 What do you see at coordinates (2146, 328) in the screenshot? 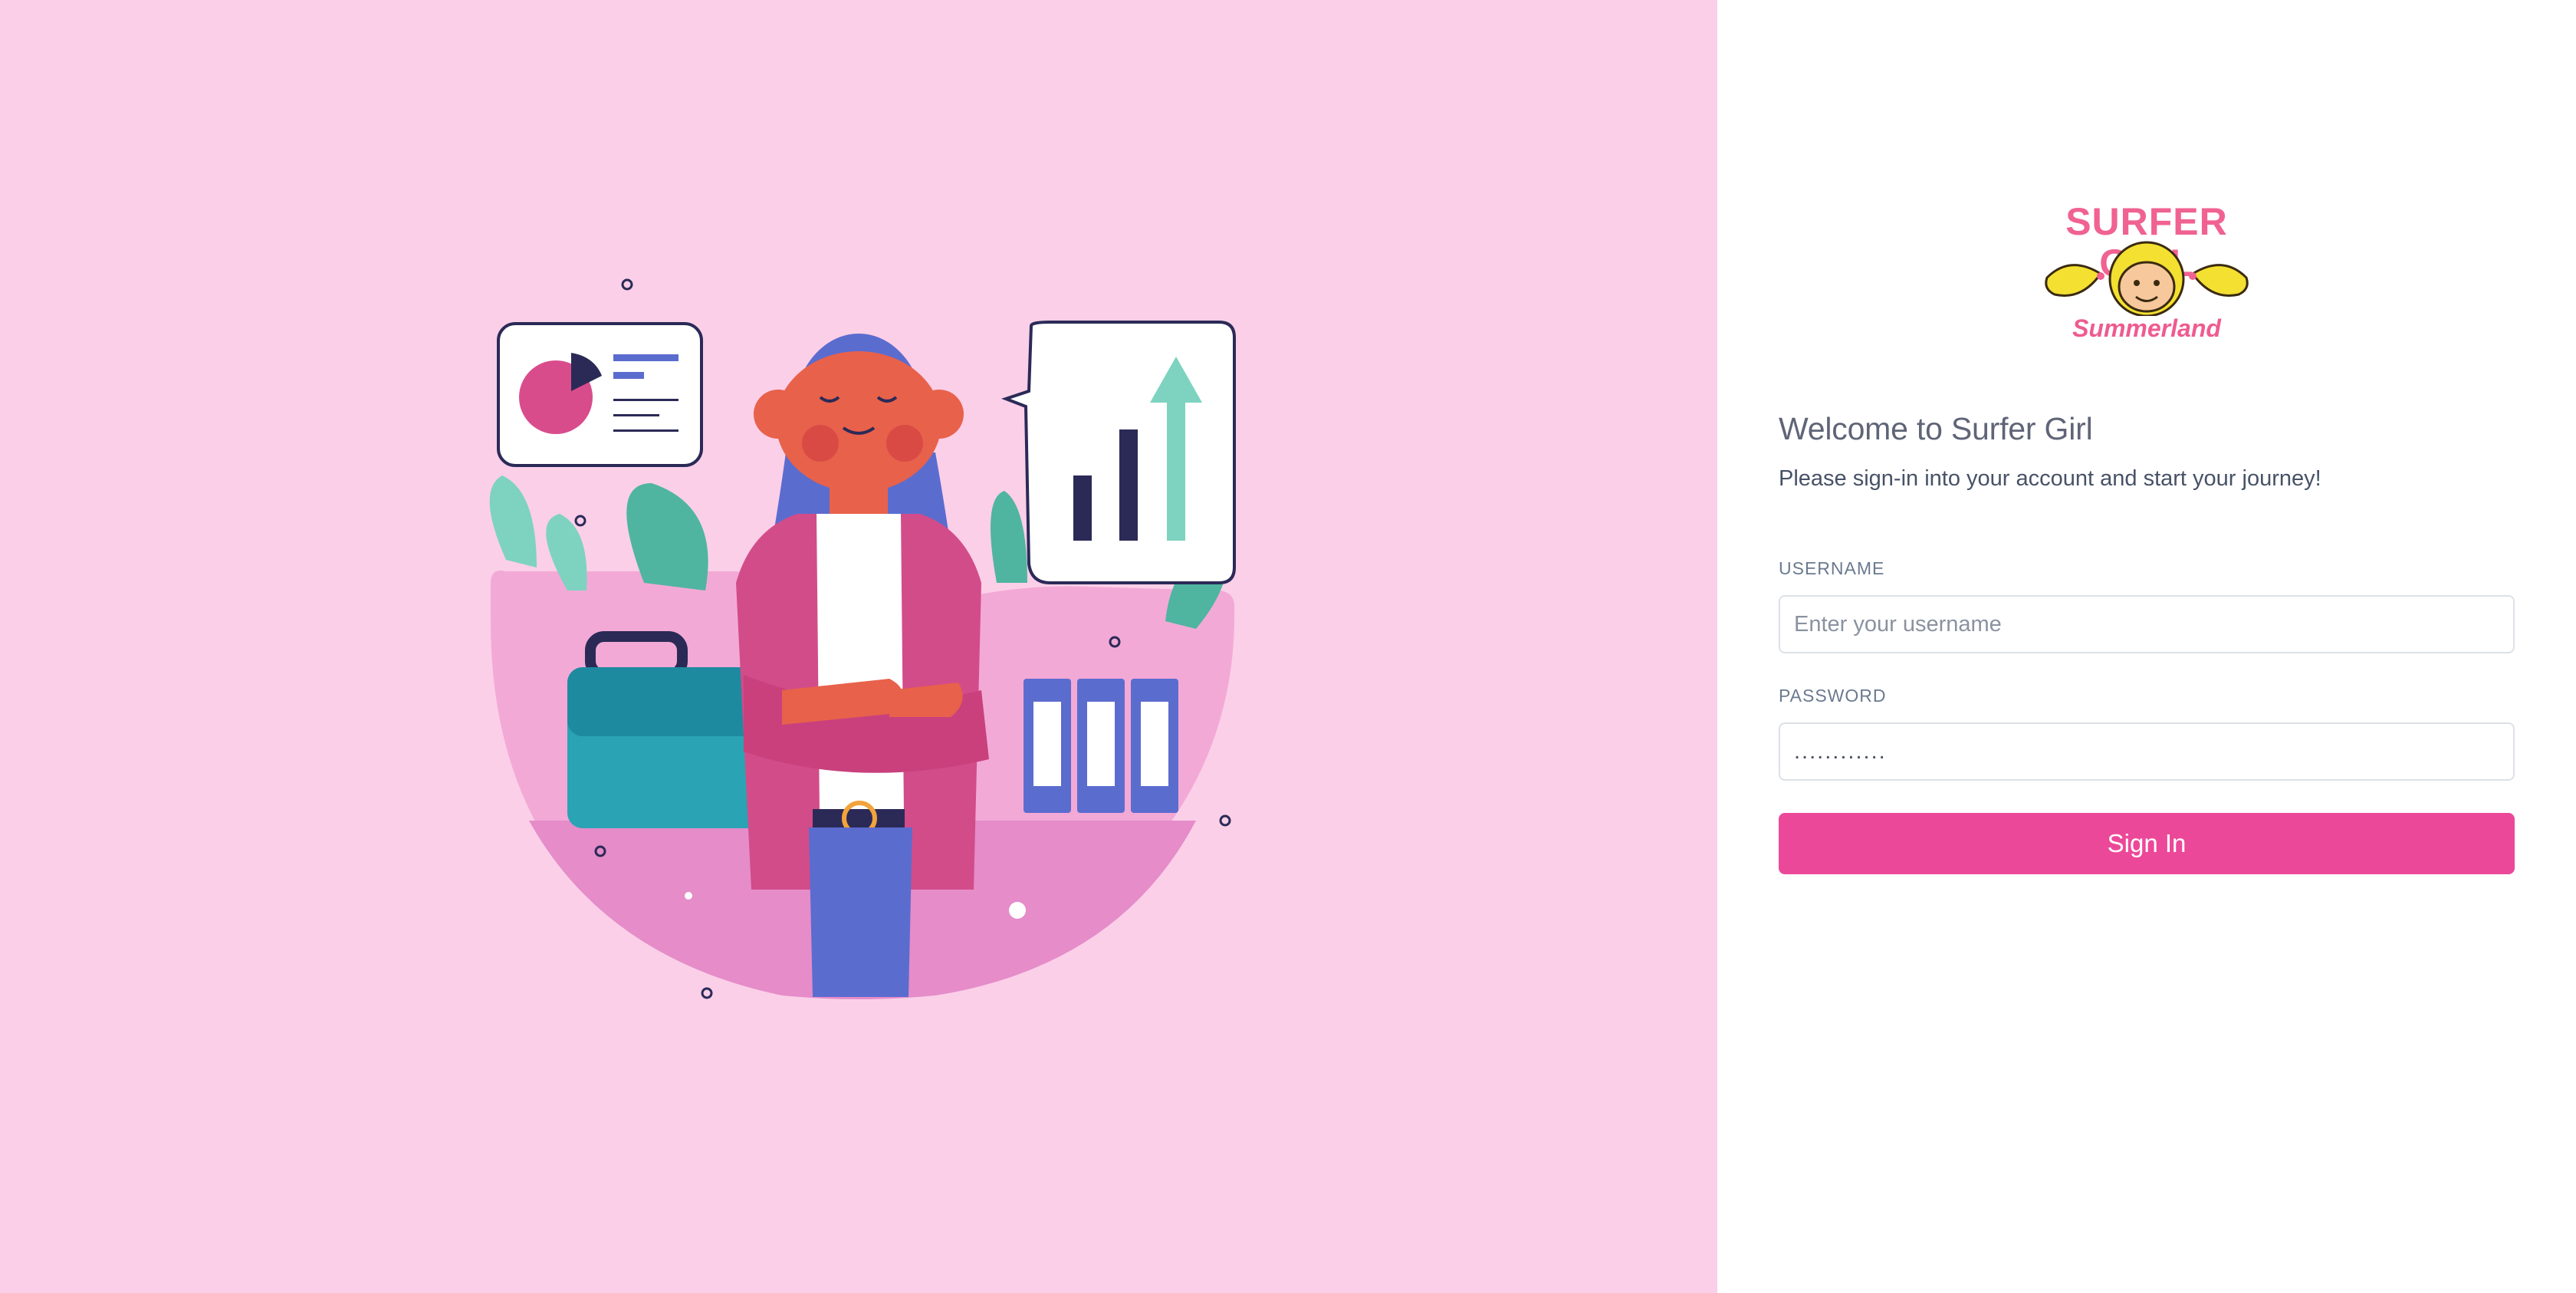
I see `brand-subtitle: Summerland` at bounding box center [2146, 328].